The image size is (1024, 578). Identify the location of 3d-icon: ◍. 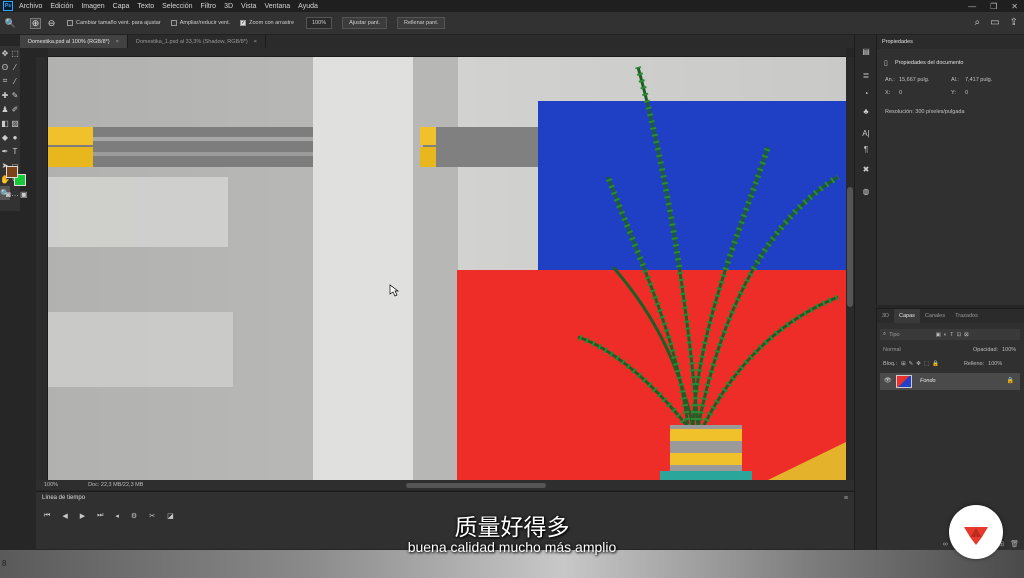
(866, 191).